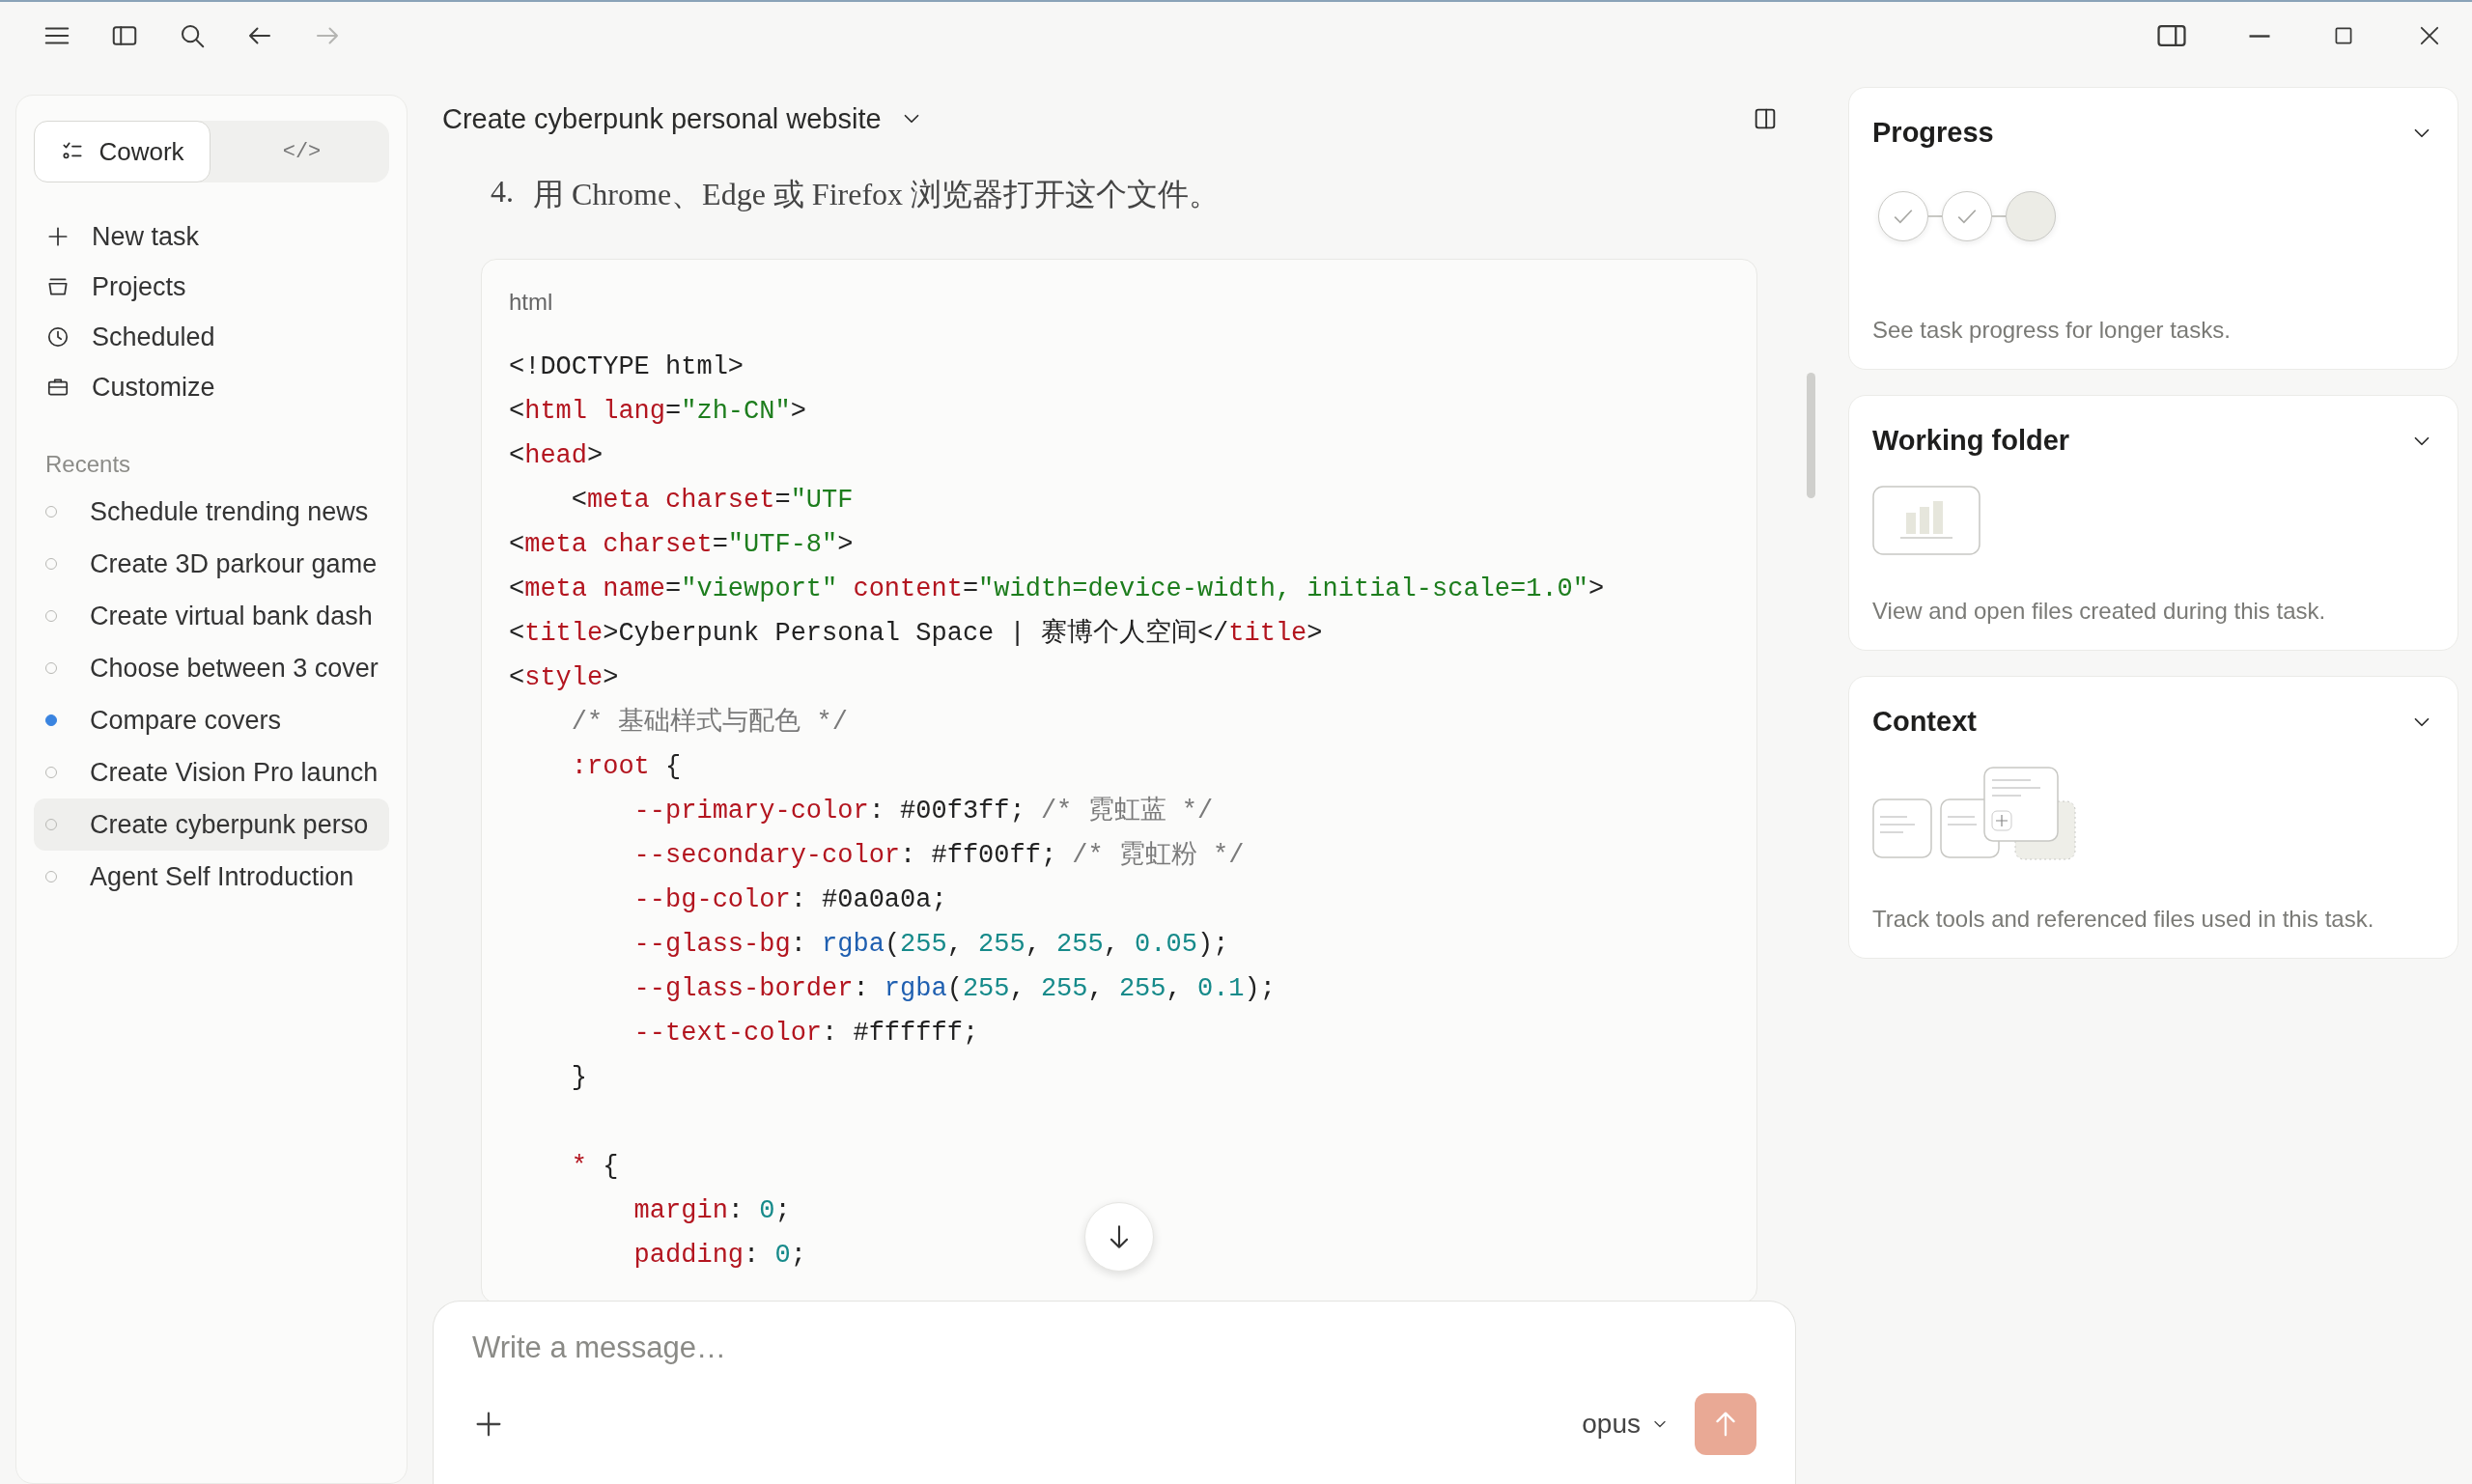 Image resolution: width=2472 pixels, height=1484 pixels. I want to click on send-button, so click(1725, 1424).